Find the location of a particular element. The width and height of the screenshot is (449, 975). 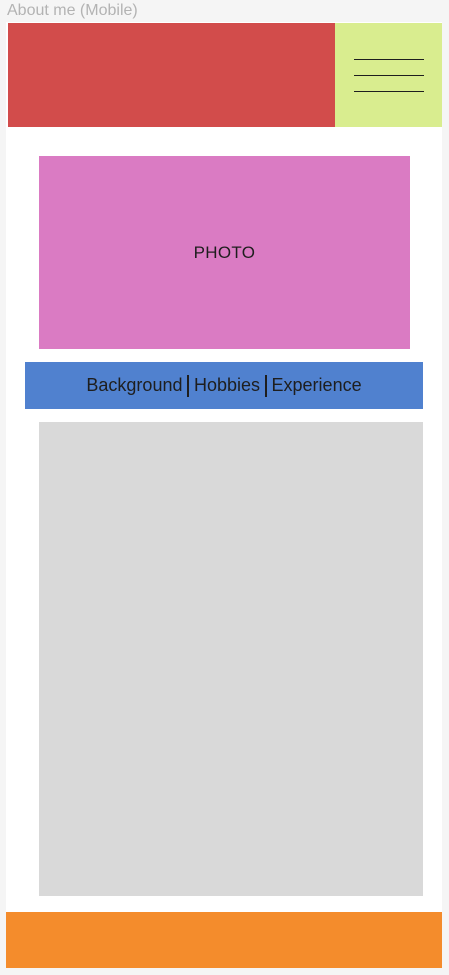

tab-background: Background is located at coordinates (134, 385).